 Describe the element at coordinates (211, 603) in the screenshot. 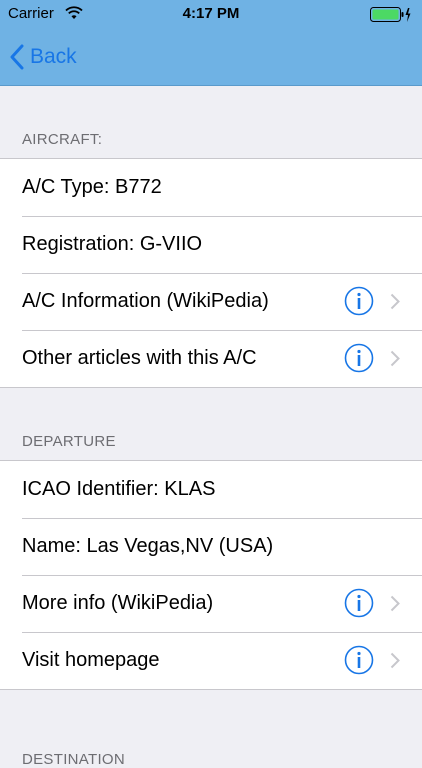

I see `row-more-info: More info (WikiPedia)` at that location.